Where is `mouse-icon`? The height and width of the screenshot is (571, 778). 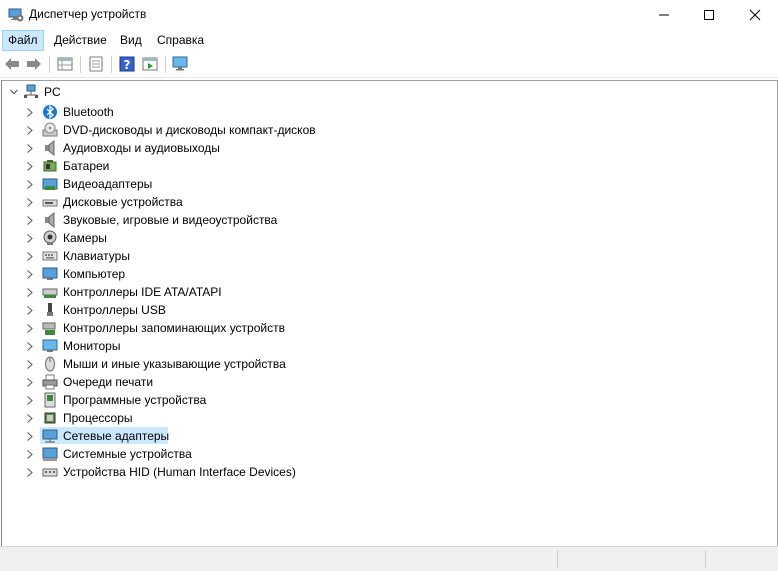
mouse-icon is located at coordinates (50, 364).